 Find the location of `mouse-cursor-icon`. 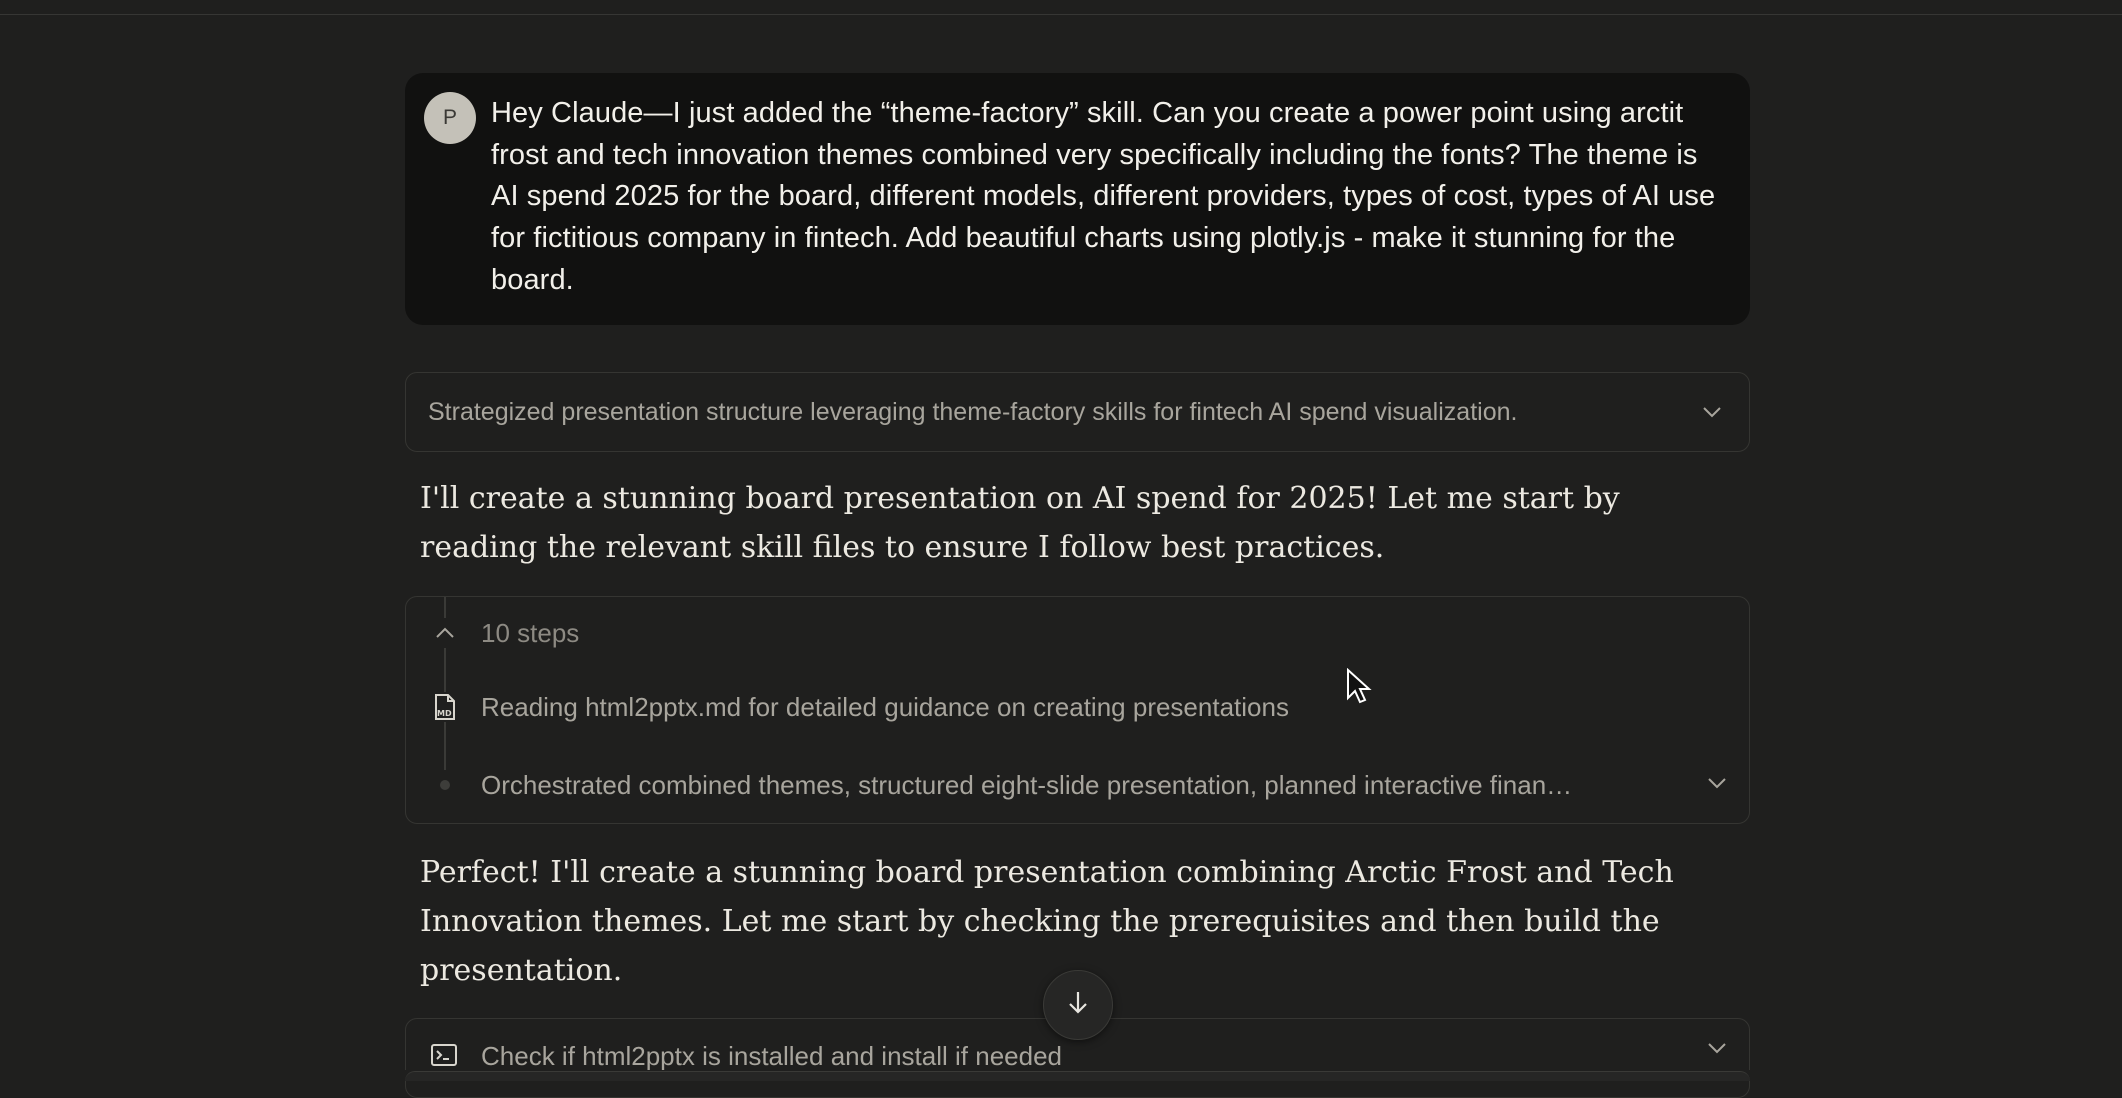

mouse-cursor-icon is located at coordinates (1359, 689).